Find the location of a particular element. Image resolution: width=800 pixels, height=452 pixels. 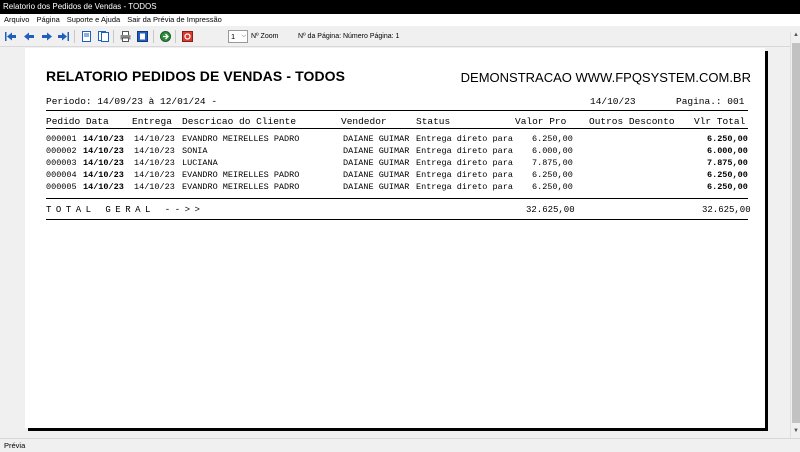

row-pedido: 000005 is located at coordinates (61, 187).